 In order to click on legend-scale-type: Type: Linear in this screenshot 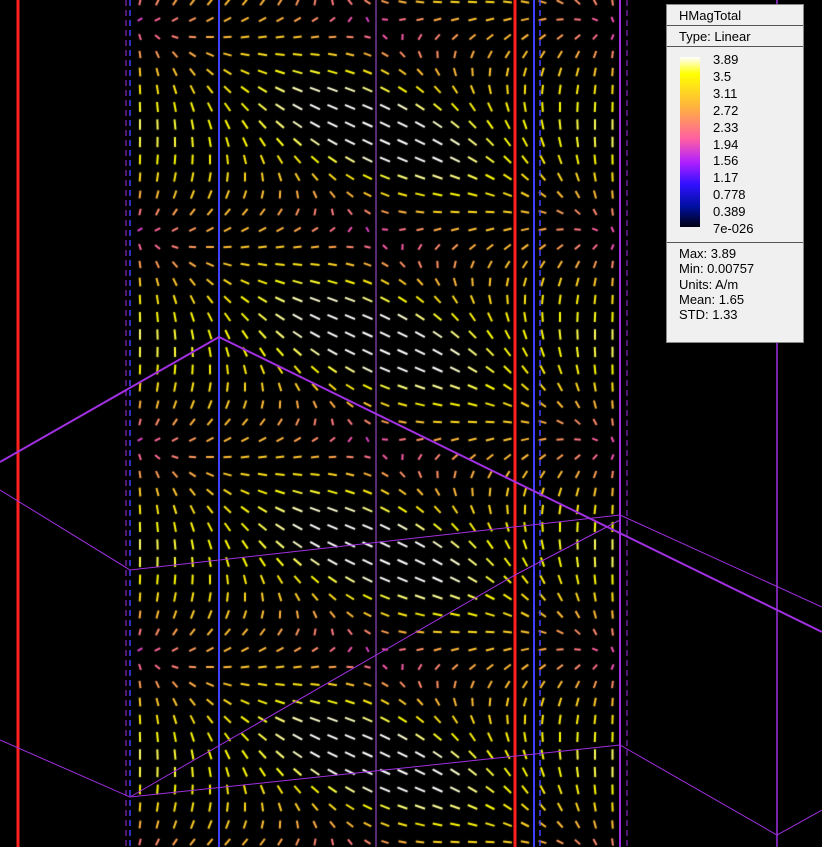, I will do `click(735, 36)`.